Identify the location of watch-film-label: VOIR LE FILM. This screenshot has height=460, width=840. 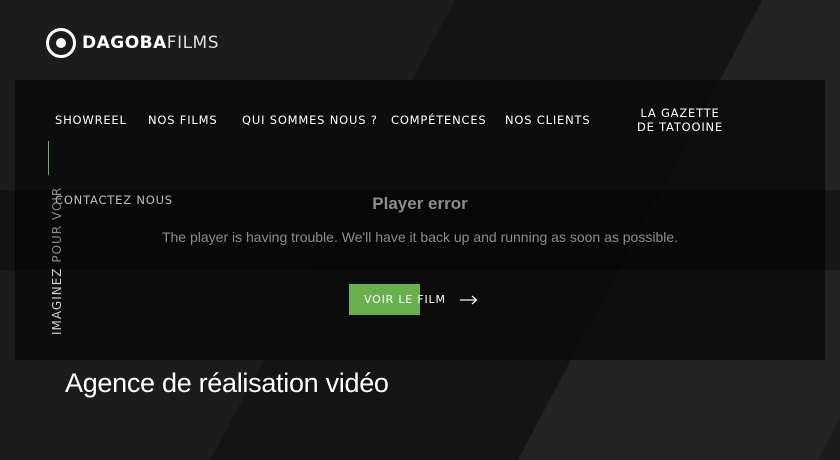
(405, 299).